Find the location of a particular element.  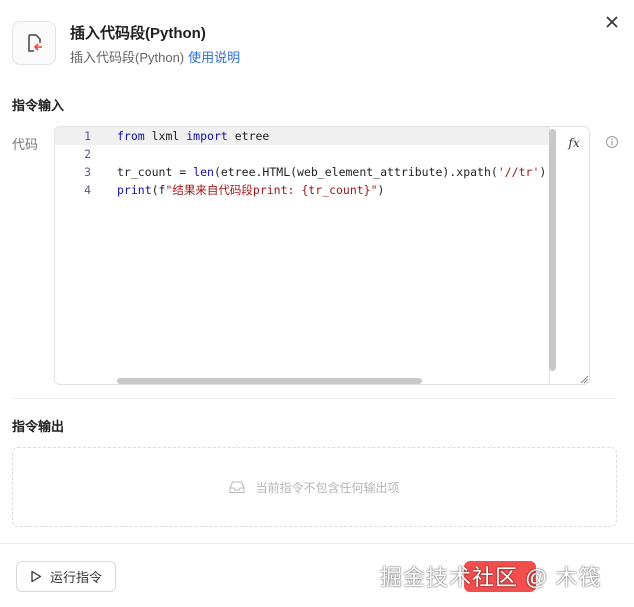

close-button is located at coordinates (612, 22).